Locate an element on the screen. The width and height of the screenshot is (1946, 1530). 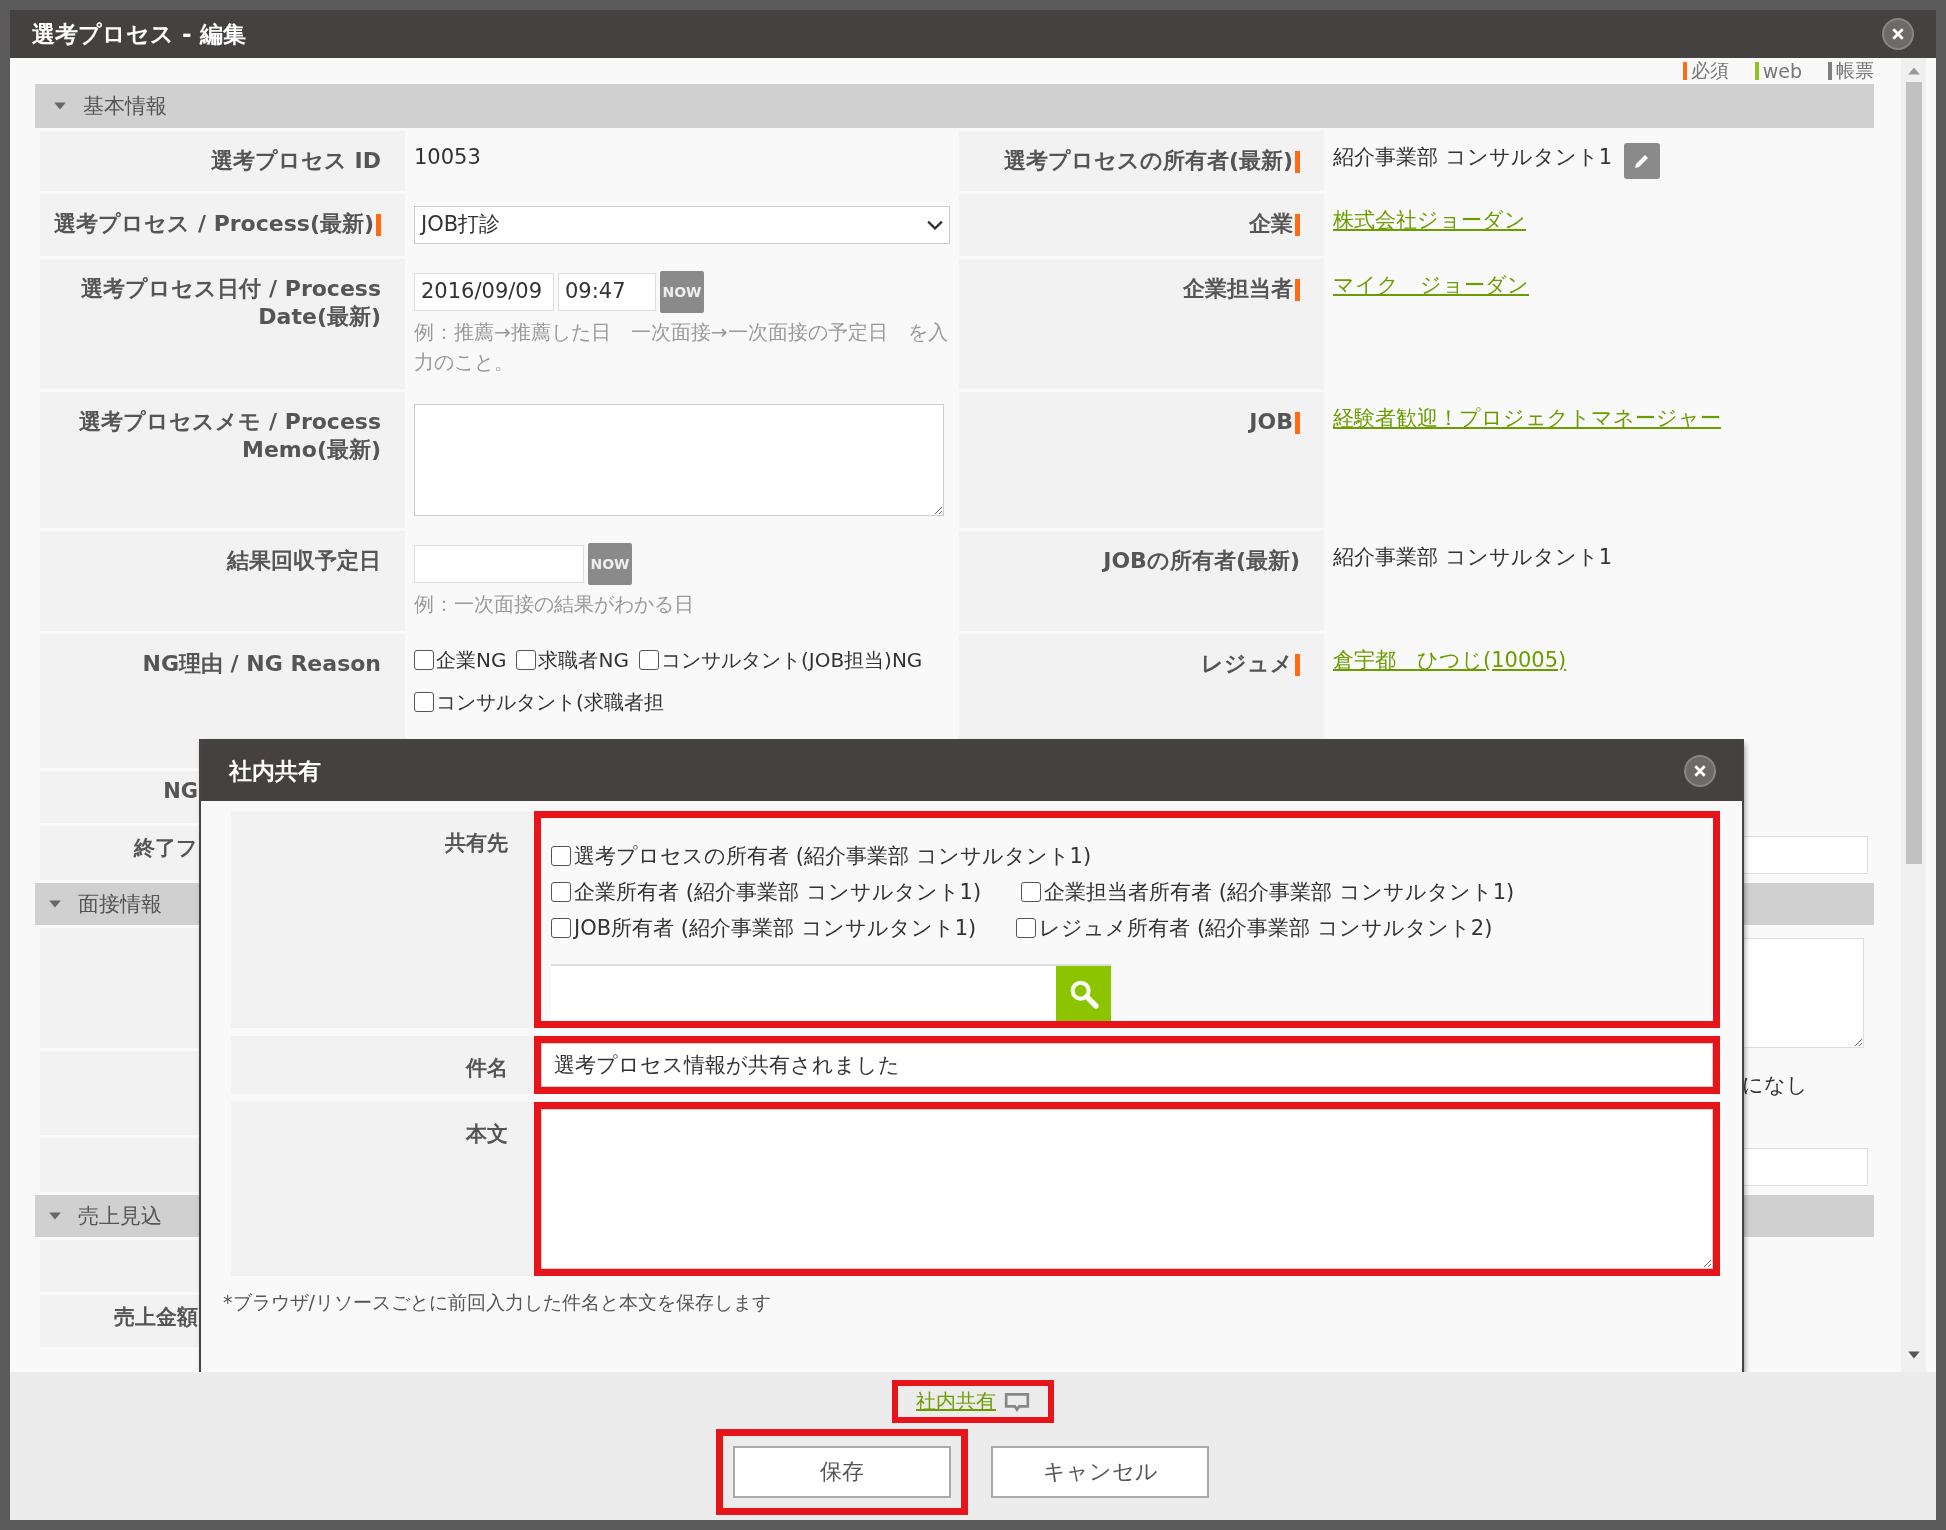
scroll-up-icon is located at coordinates (1913, 71).